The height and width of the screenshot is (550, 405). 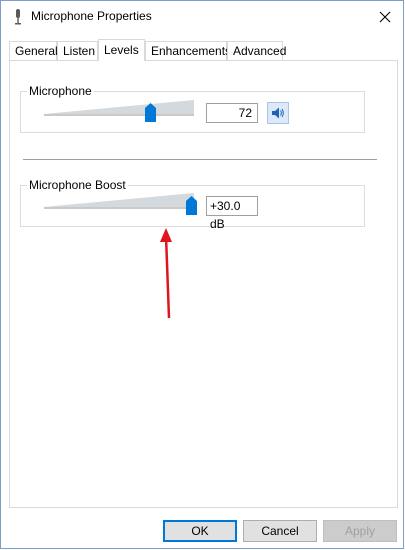 I want to click on boost-slider-thumb, so click(x=191, y=205).